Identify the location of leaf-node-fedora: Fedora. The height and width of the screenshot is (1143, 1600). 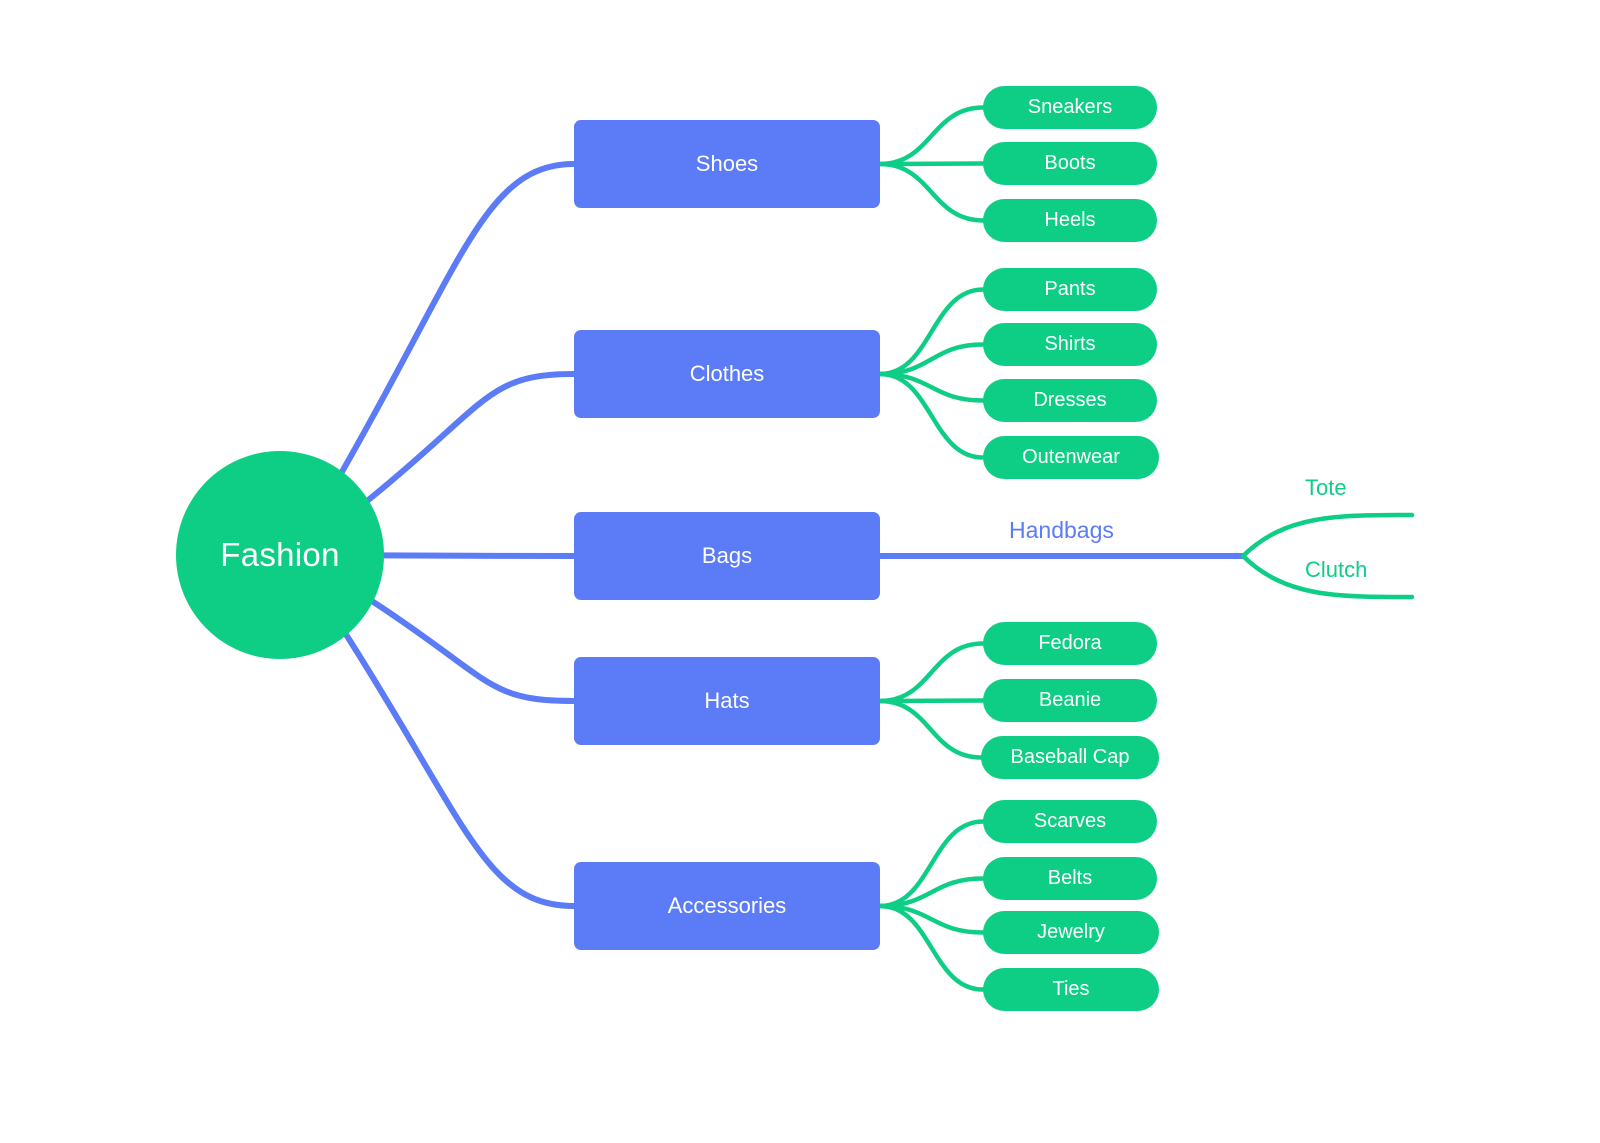
(1070, 643).